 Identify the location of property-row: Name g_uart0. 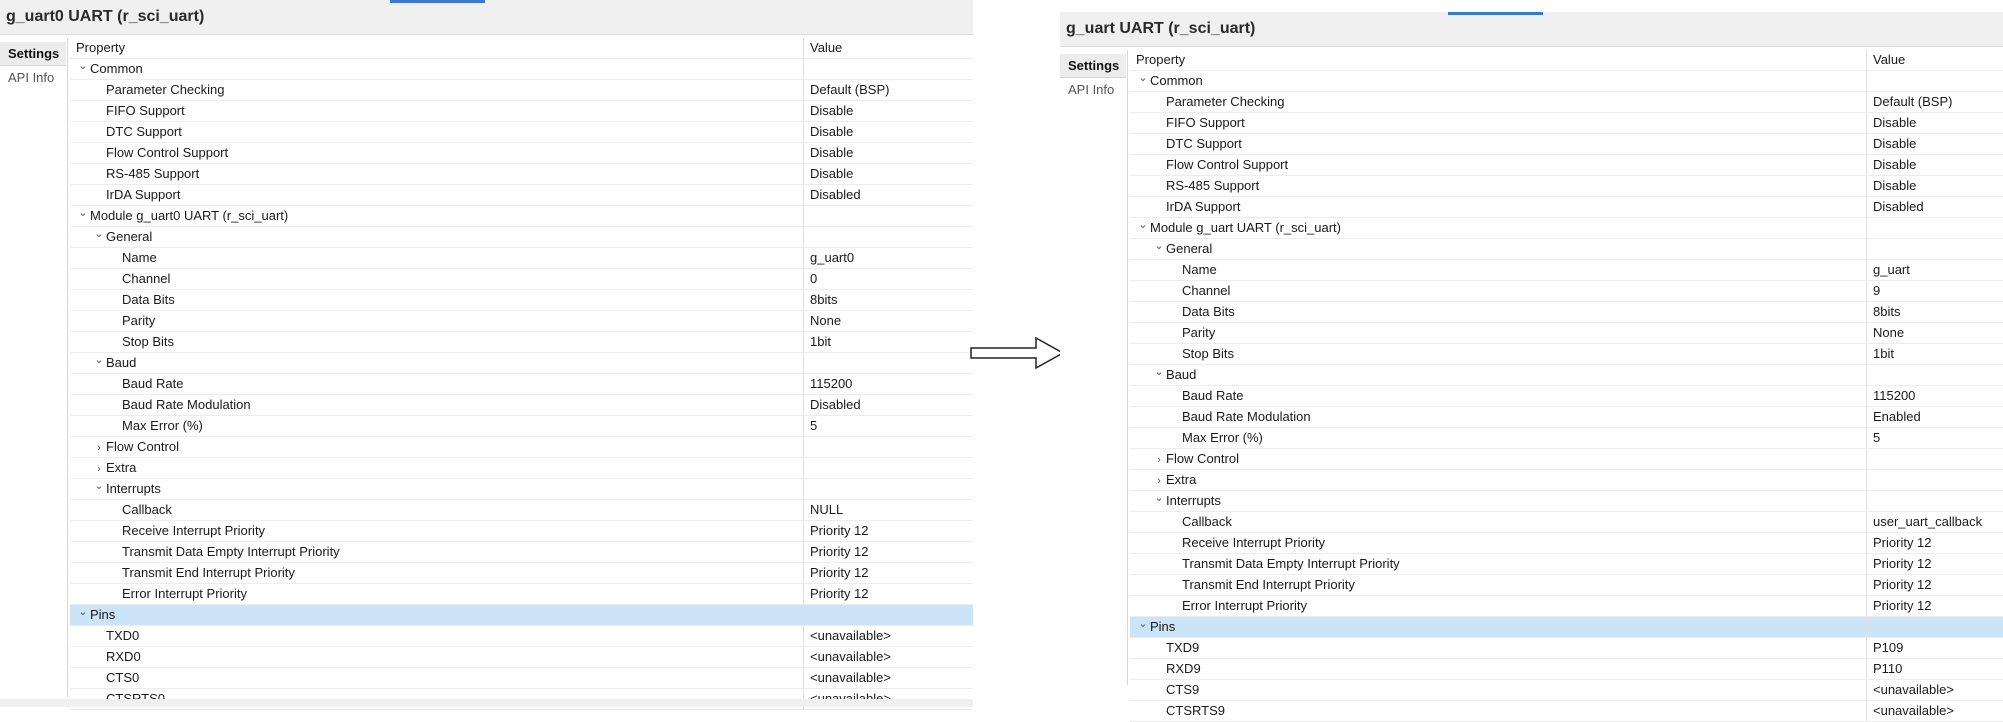
(521, 258).